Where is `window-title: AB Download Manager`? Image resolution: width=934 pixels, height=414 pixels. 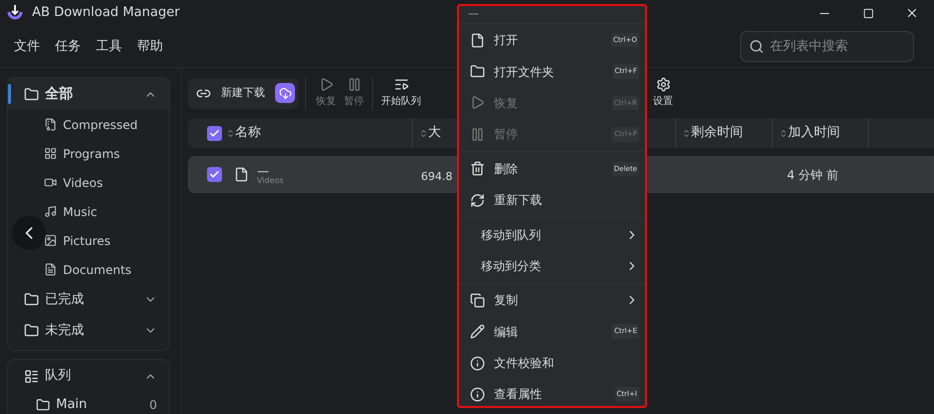 window-title: AB Download Manager is located at coordinates (106, 13).